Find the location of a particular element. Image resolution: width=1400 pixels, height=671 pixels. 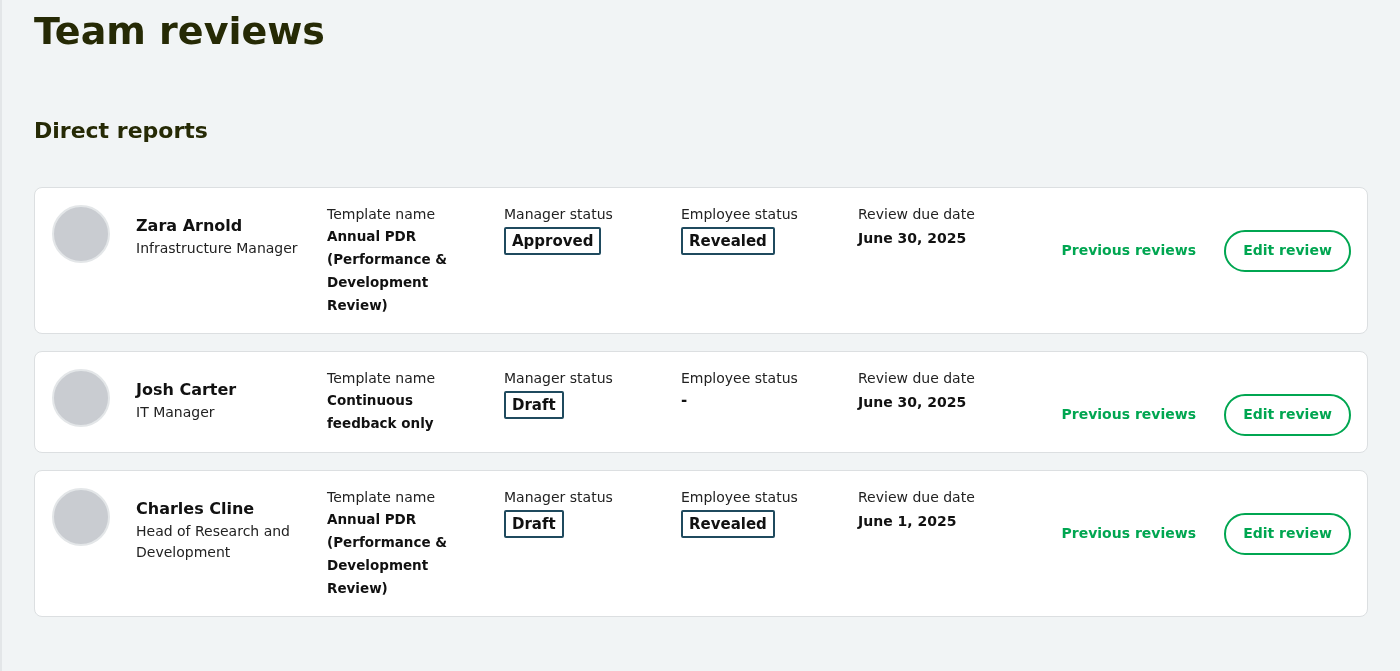

template-name: Continuous feedback only is located at coordinates (381, 411).